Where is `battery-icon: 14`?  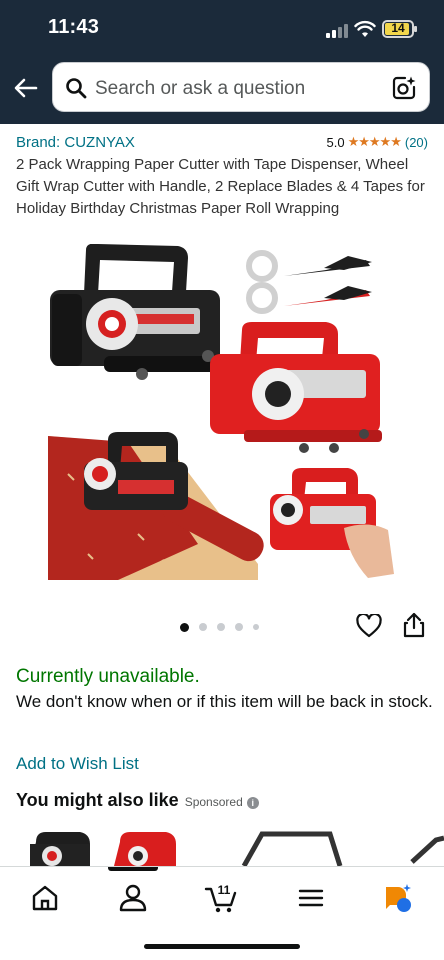
battery-icon: 14 is located at coordinates (399, 29).